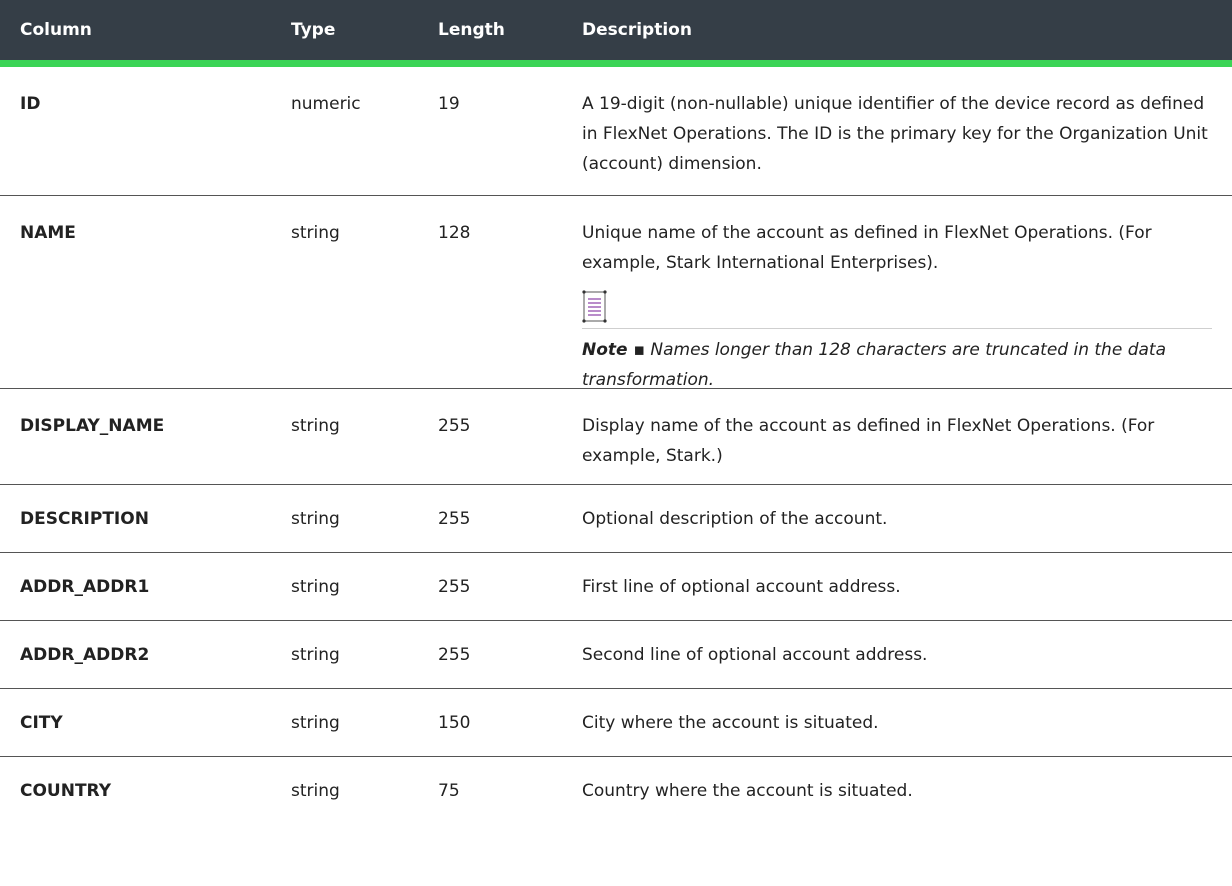 This screenshot has width=1232, height=886. What do you see at coordinates (637, 30) in the screenshot?
I see `header-description: Description` at bounding box center [637, 30].